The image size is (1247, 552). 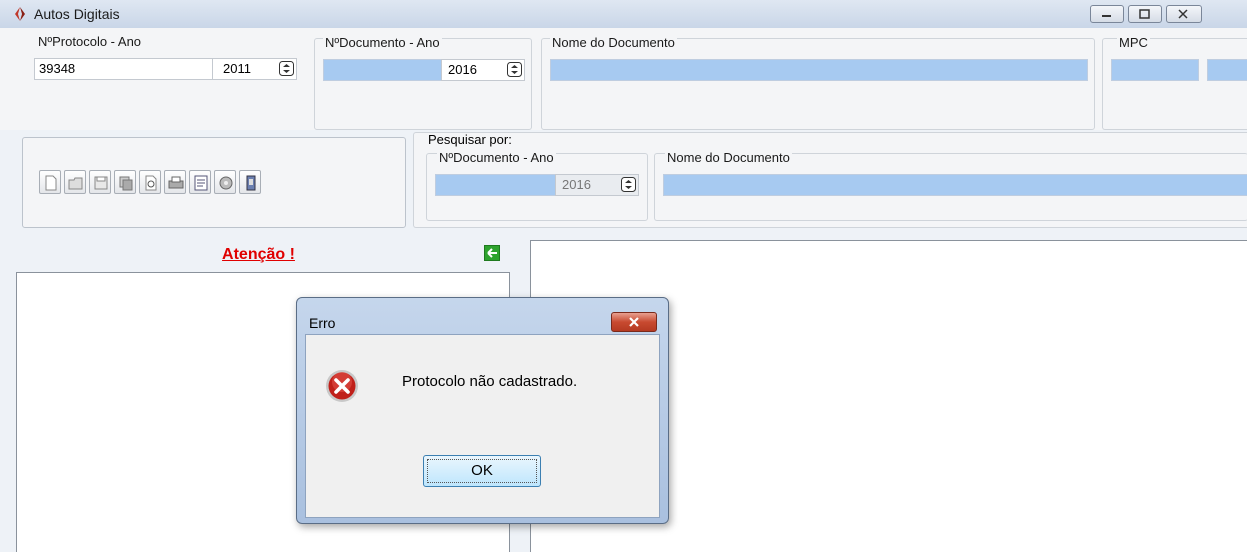 What do you see at coordinates (482, 426) in the screenshot?
I see `dialog-body: Protocolo não cadastrado. OK` at bounding box center [482, 426].